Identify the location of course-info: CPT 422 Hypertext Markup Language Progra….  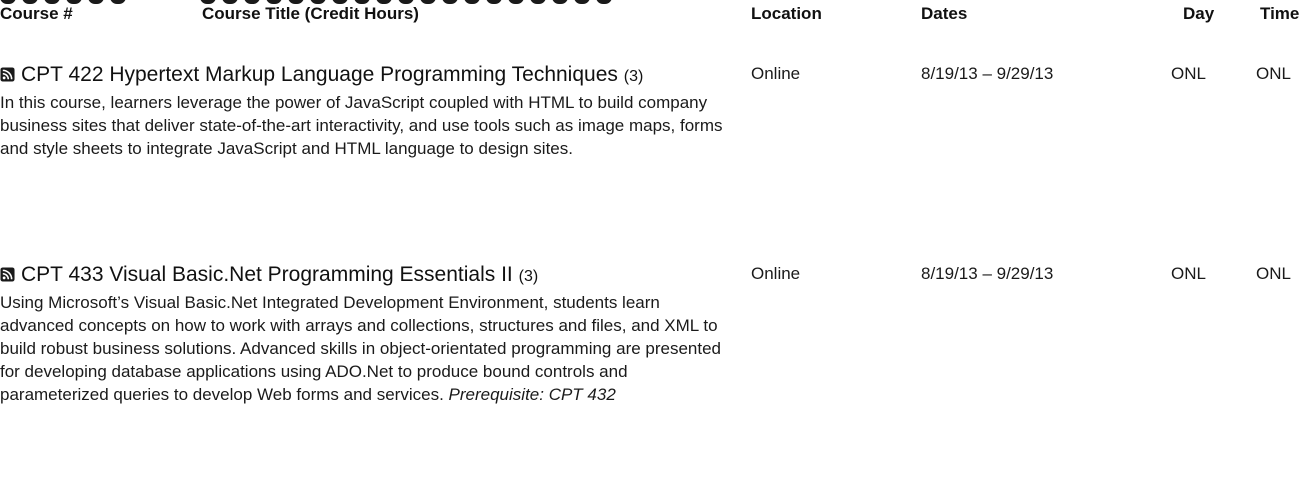
(365, 111).